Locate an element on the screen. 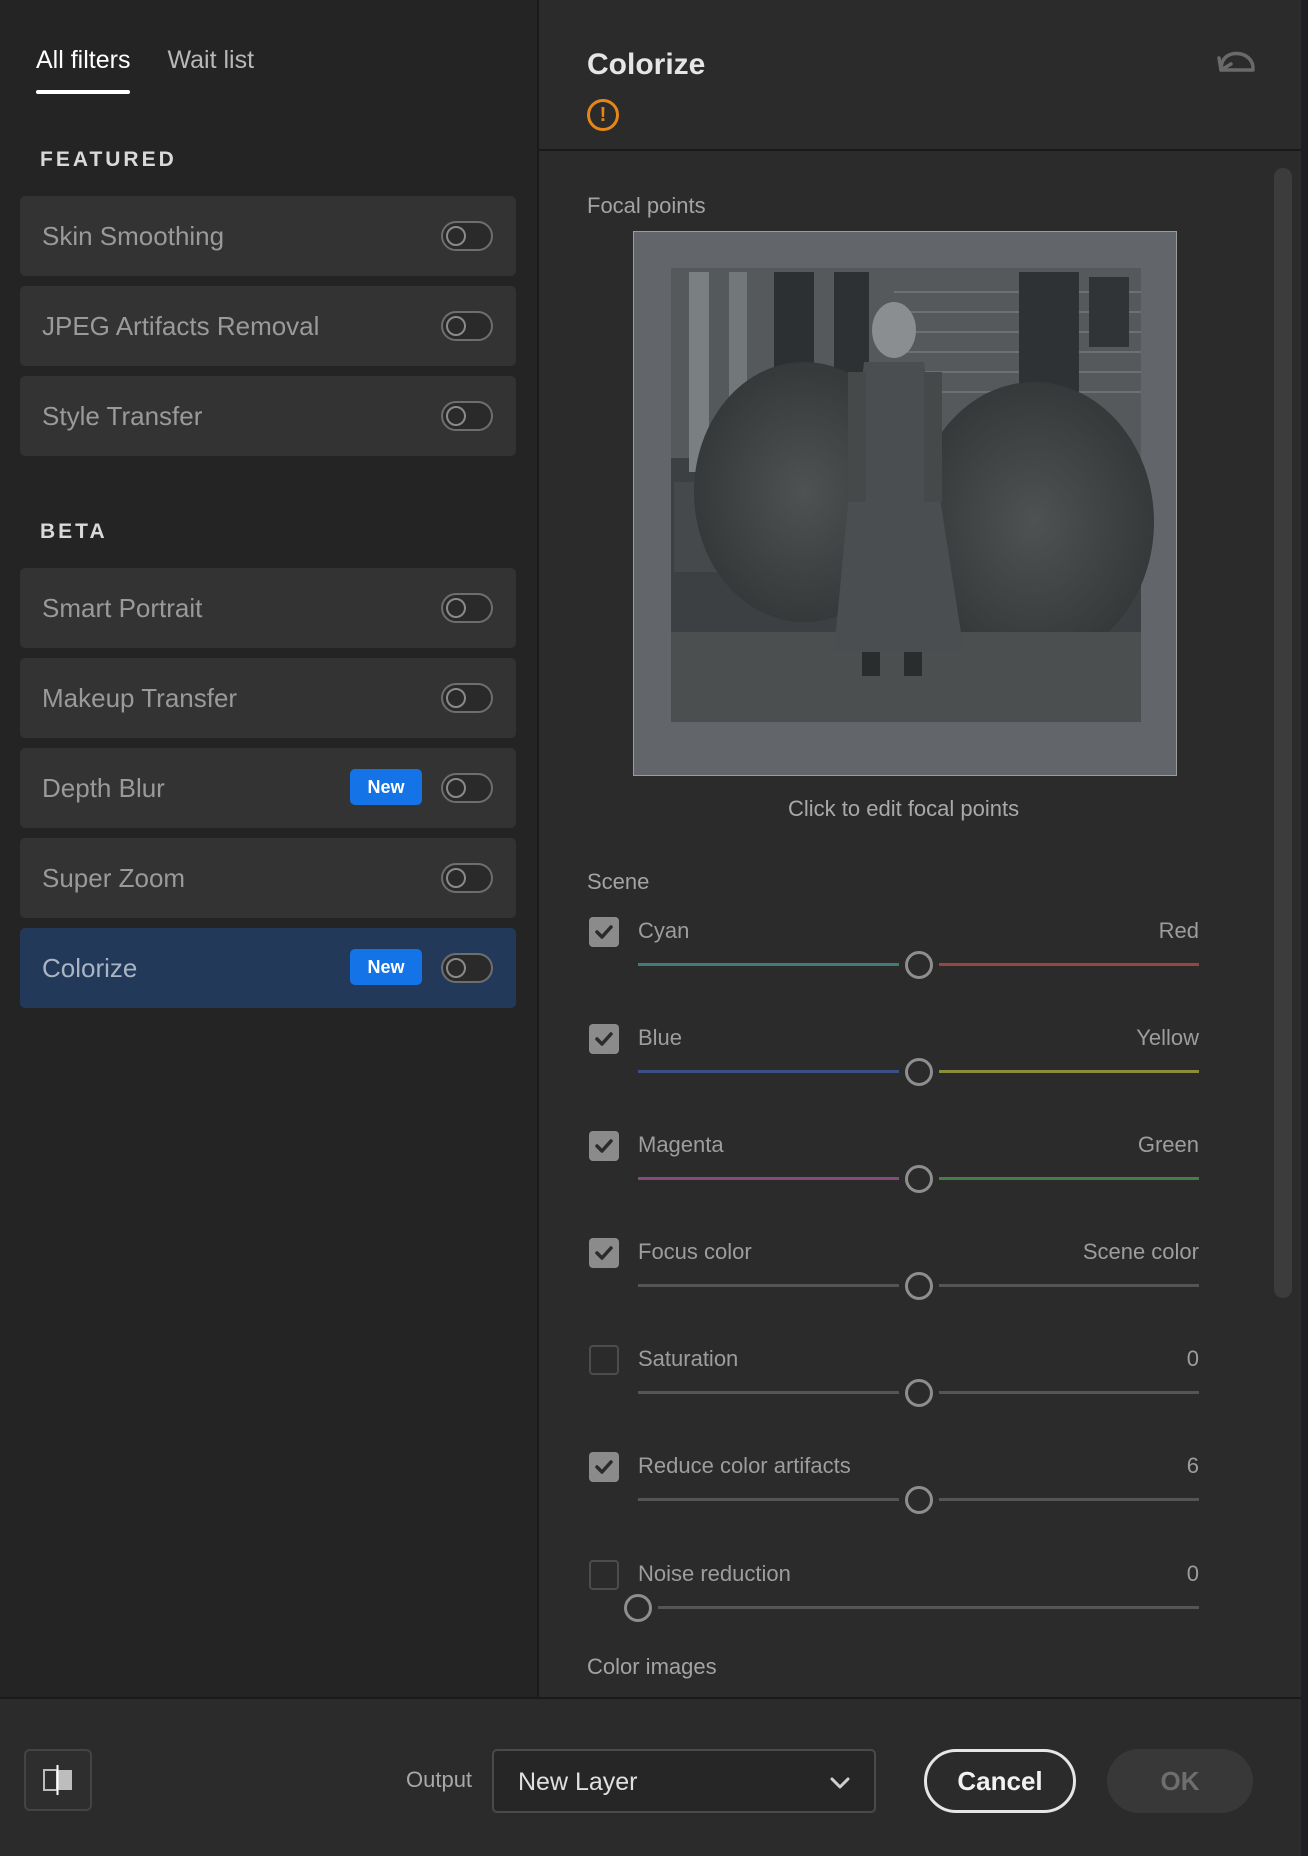  filter-colorize: Colorize New is located at coordinates (268, 968).